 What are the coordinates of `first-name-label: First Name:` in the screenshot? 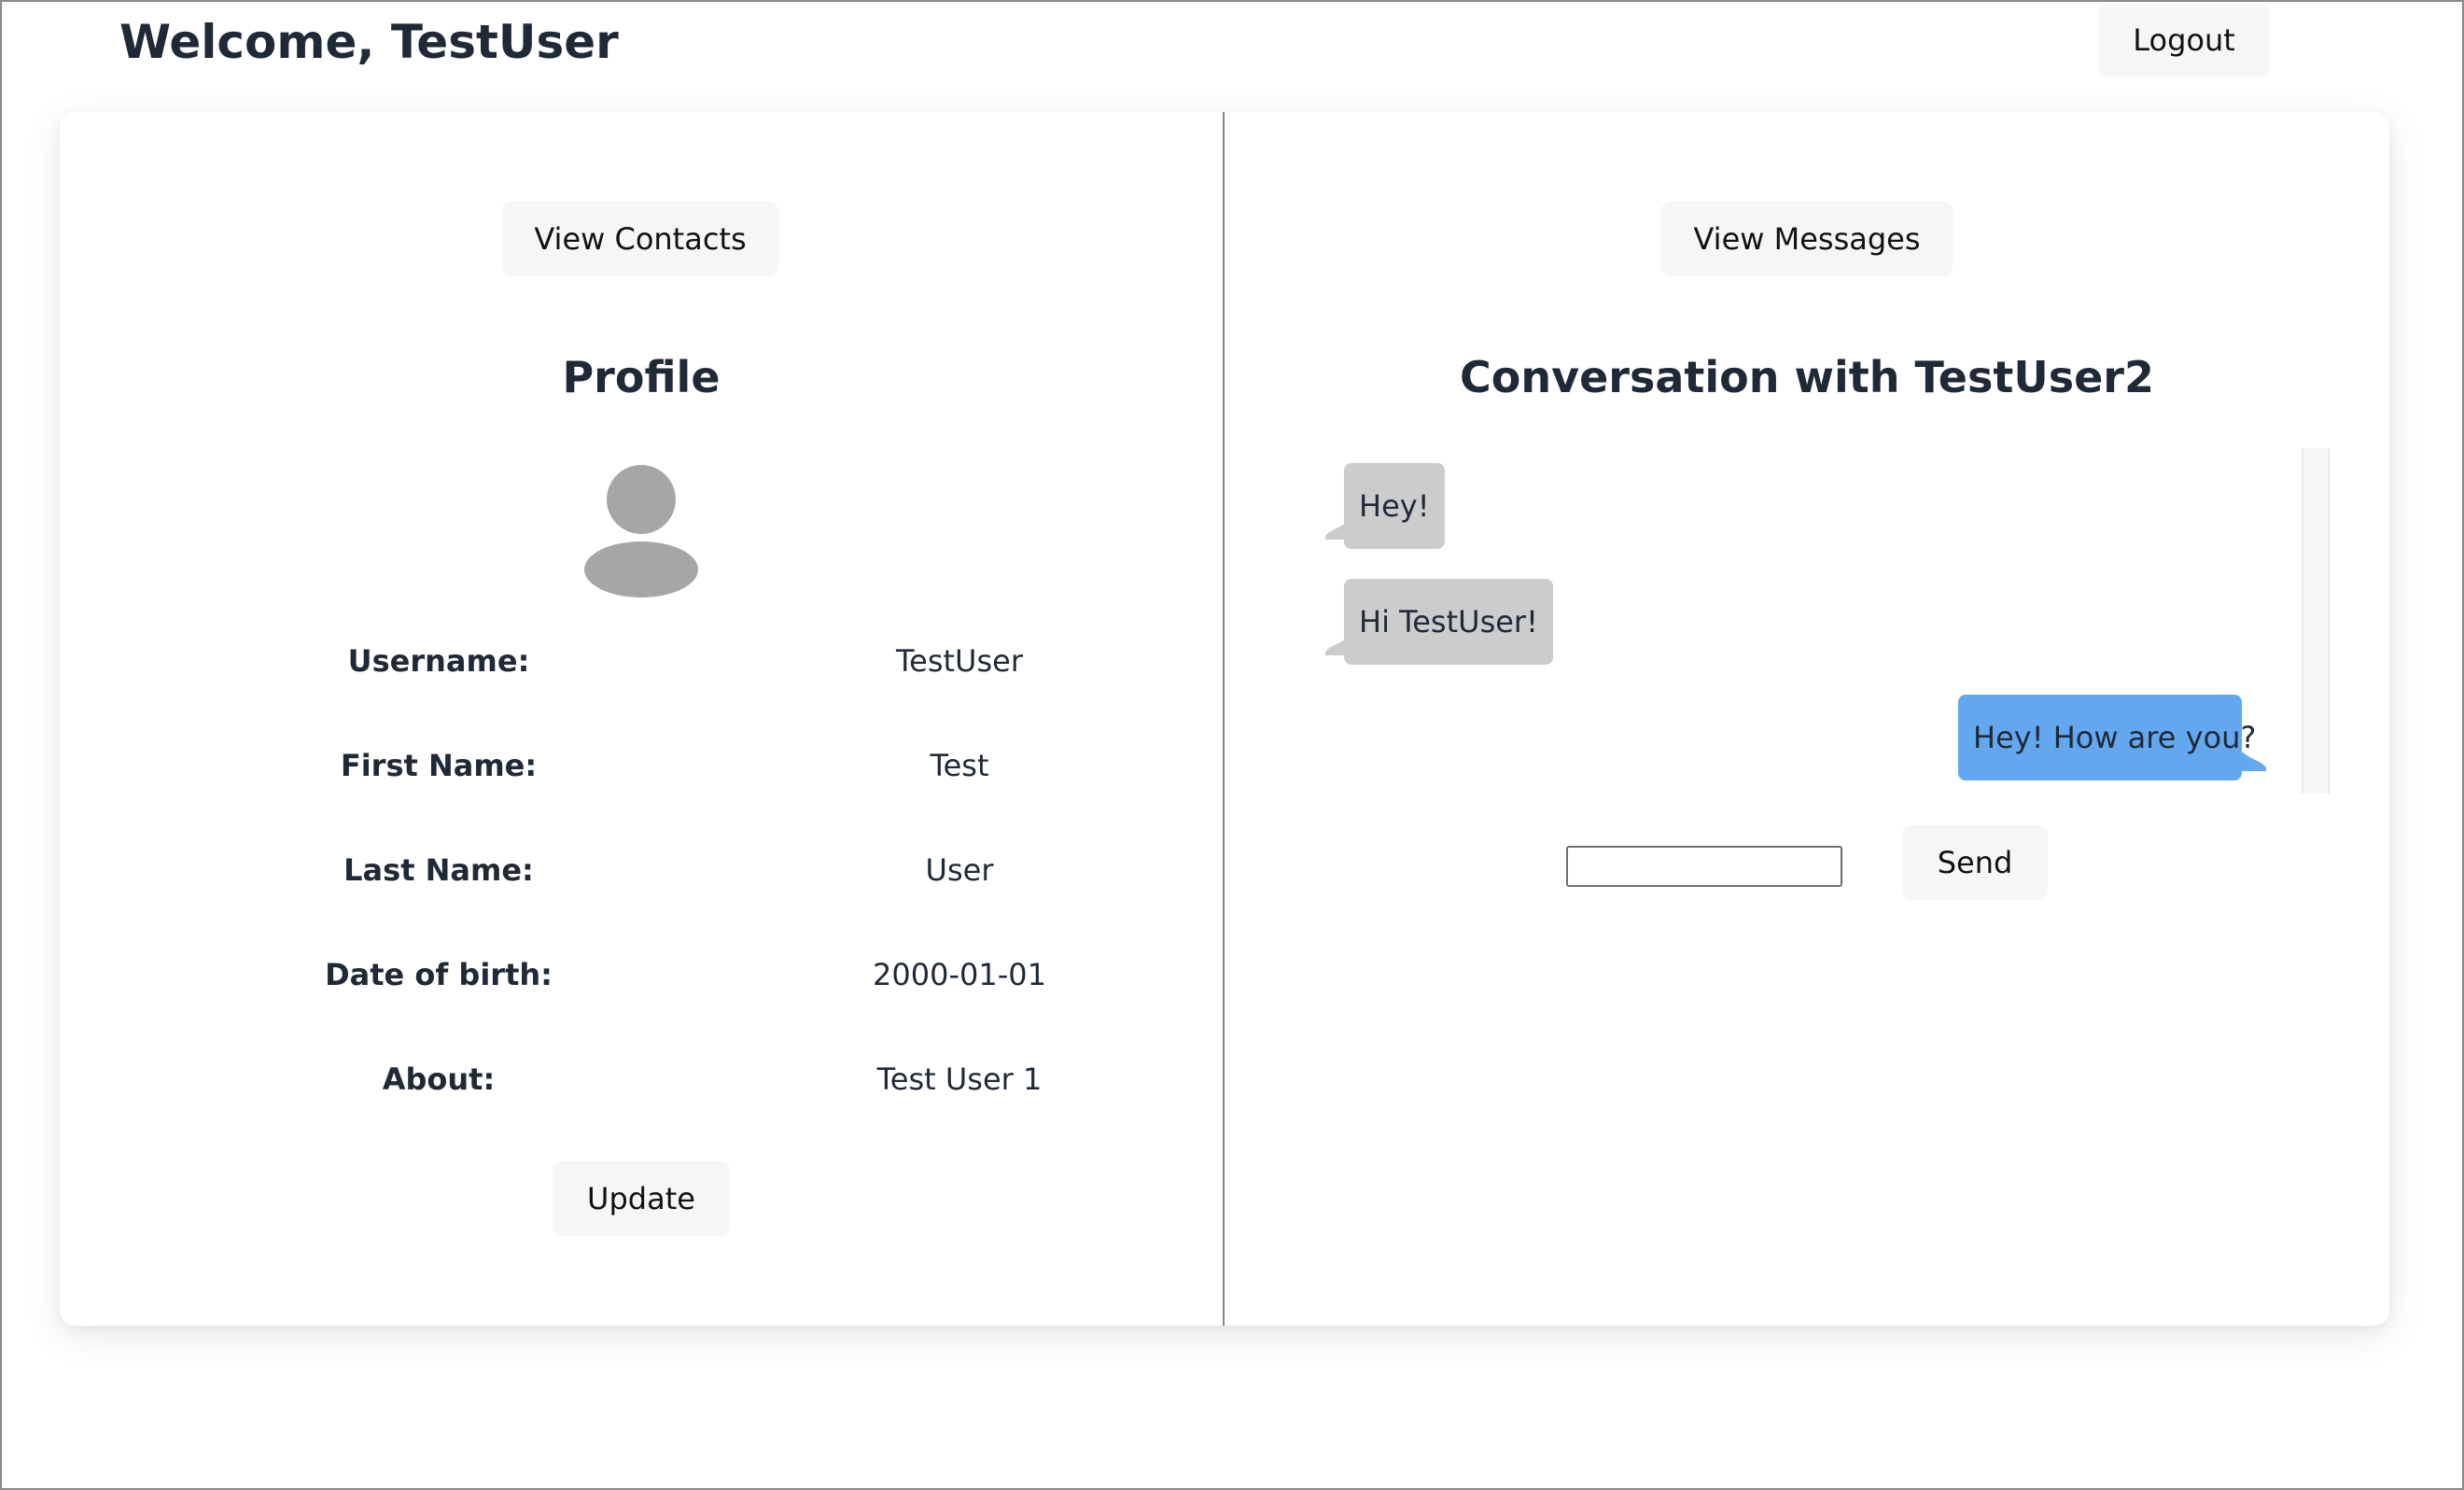 It's located at (439, 765).